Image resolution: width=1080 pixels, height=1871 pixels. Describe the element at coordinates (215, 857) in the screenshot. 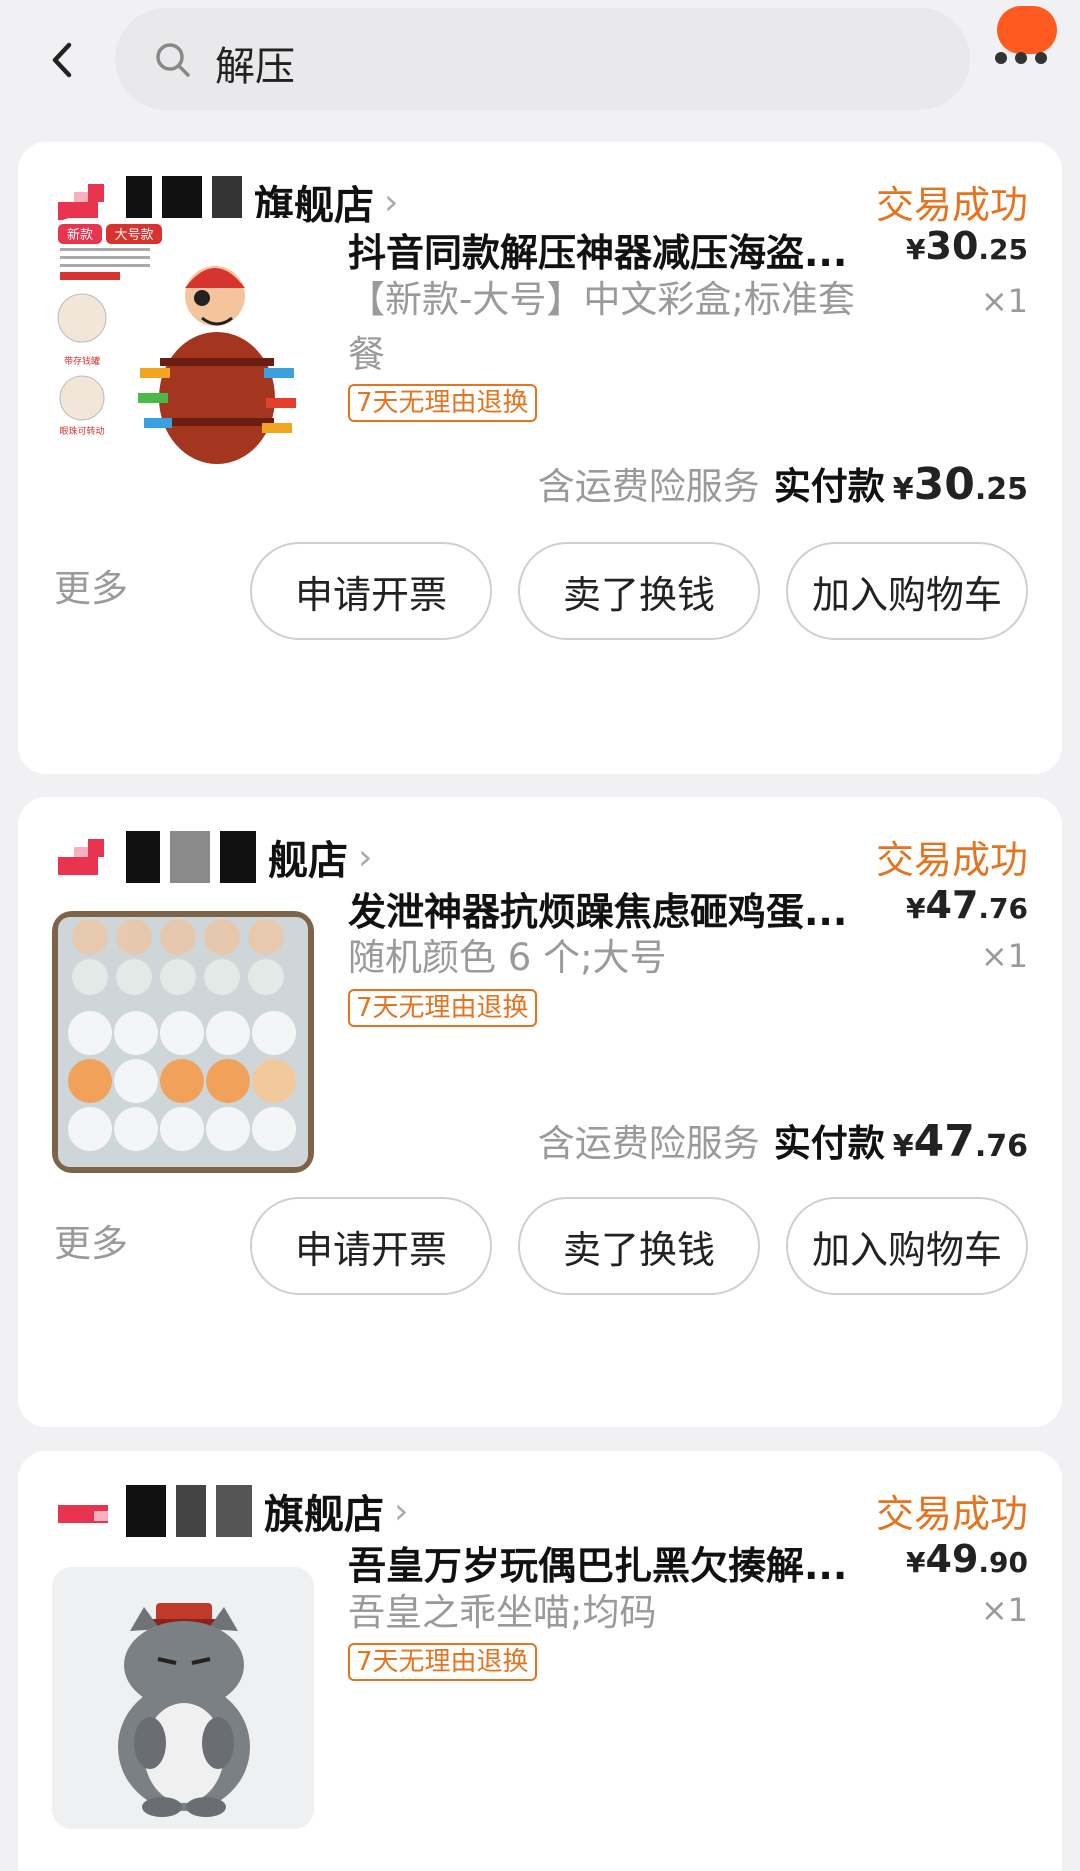

I see `shop-header: 舰店 ›` at that location.